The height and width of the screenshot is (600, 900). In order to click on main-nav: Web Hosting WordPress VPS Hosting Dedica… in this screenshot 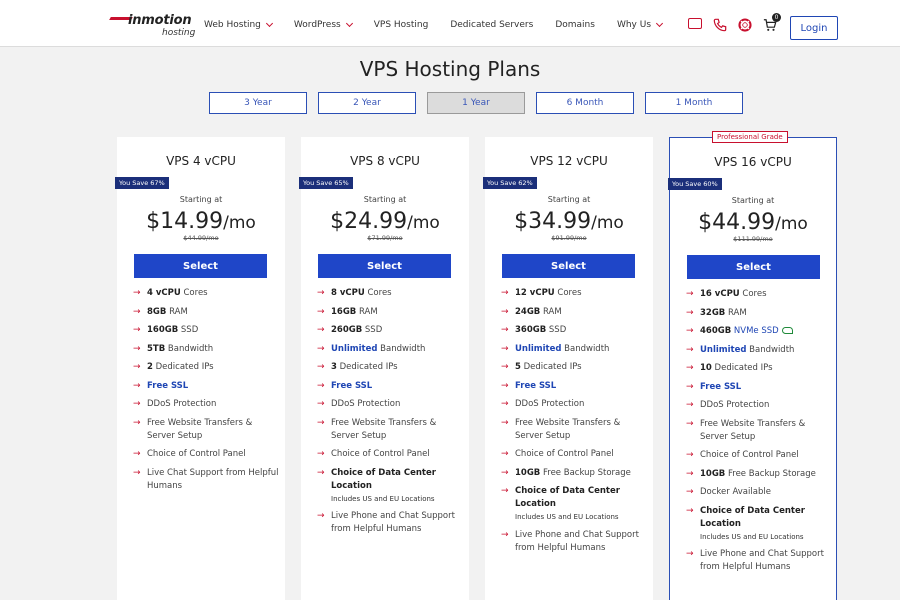, I will do `click(444, 24)`.